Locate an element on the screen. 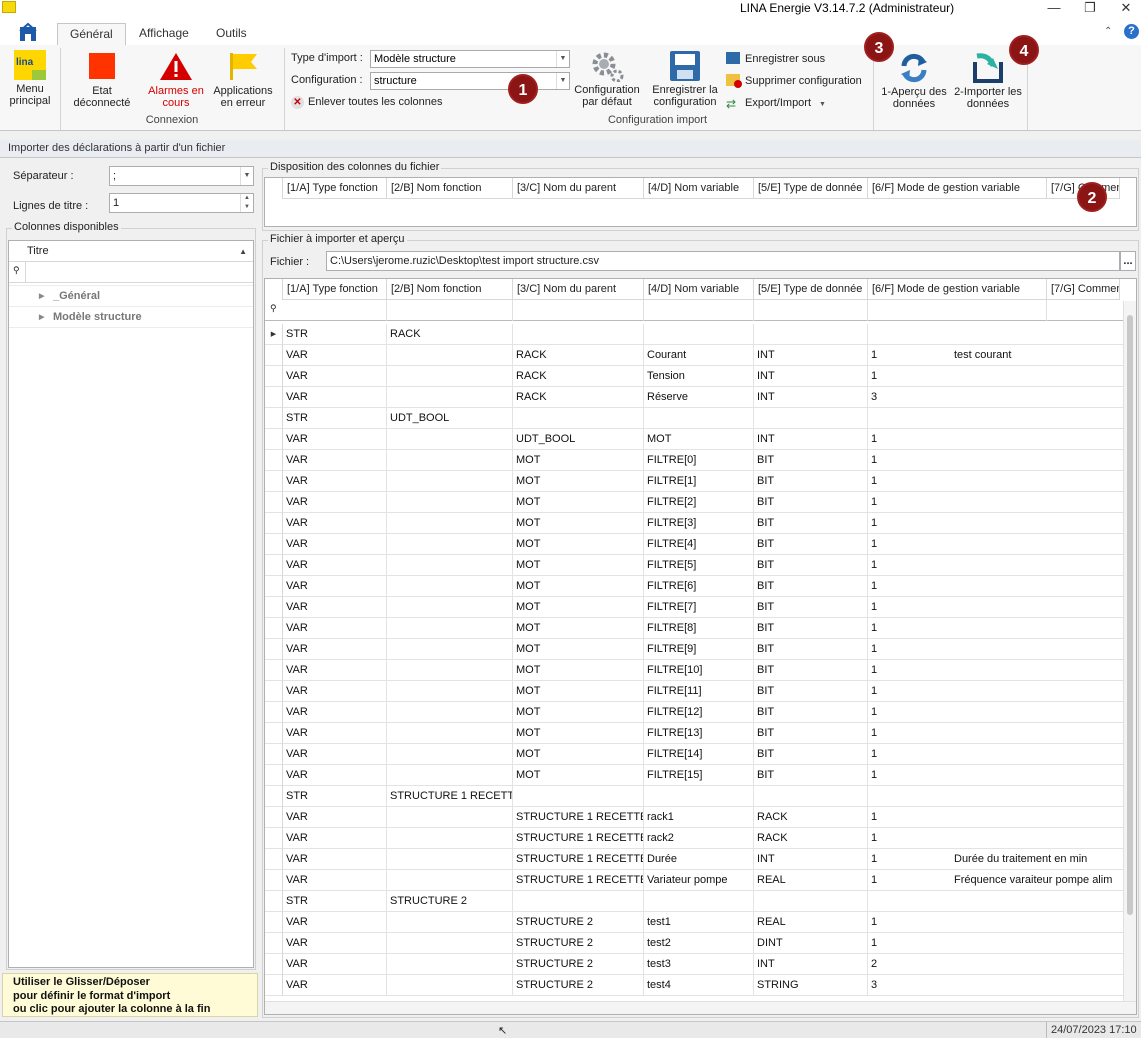  table-row: VAR UDT_BOOL MOT INT 1 is located at coordinates (695, 439).